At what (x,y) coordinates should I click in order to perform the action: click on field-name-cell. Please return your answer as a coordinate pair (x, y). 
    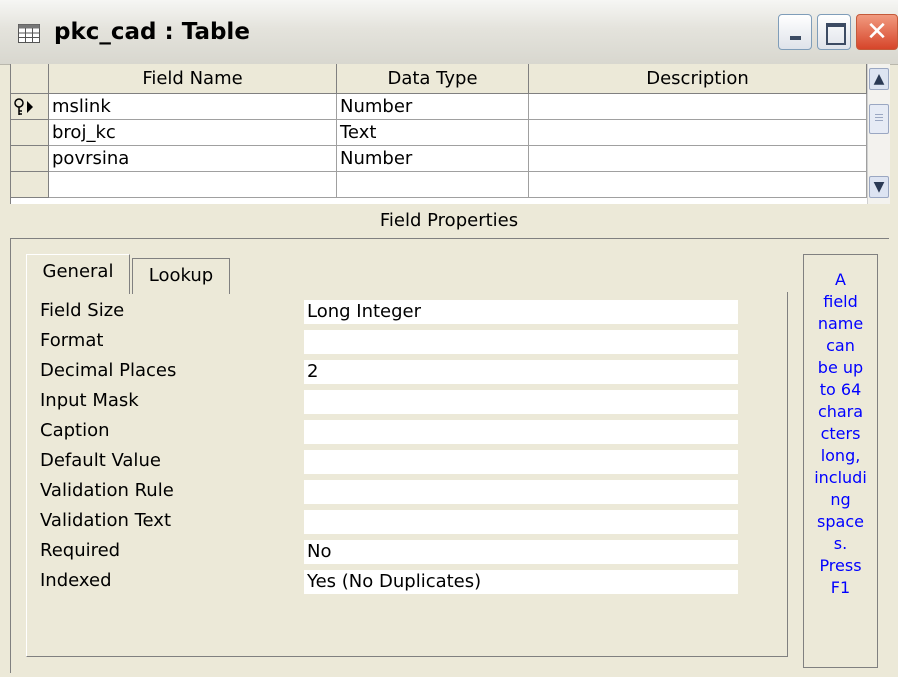
    Looking at the image, I should click on (193, 185).